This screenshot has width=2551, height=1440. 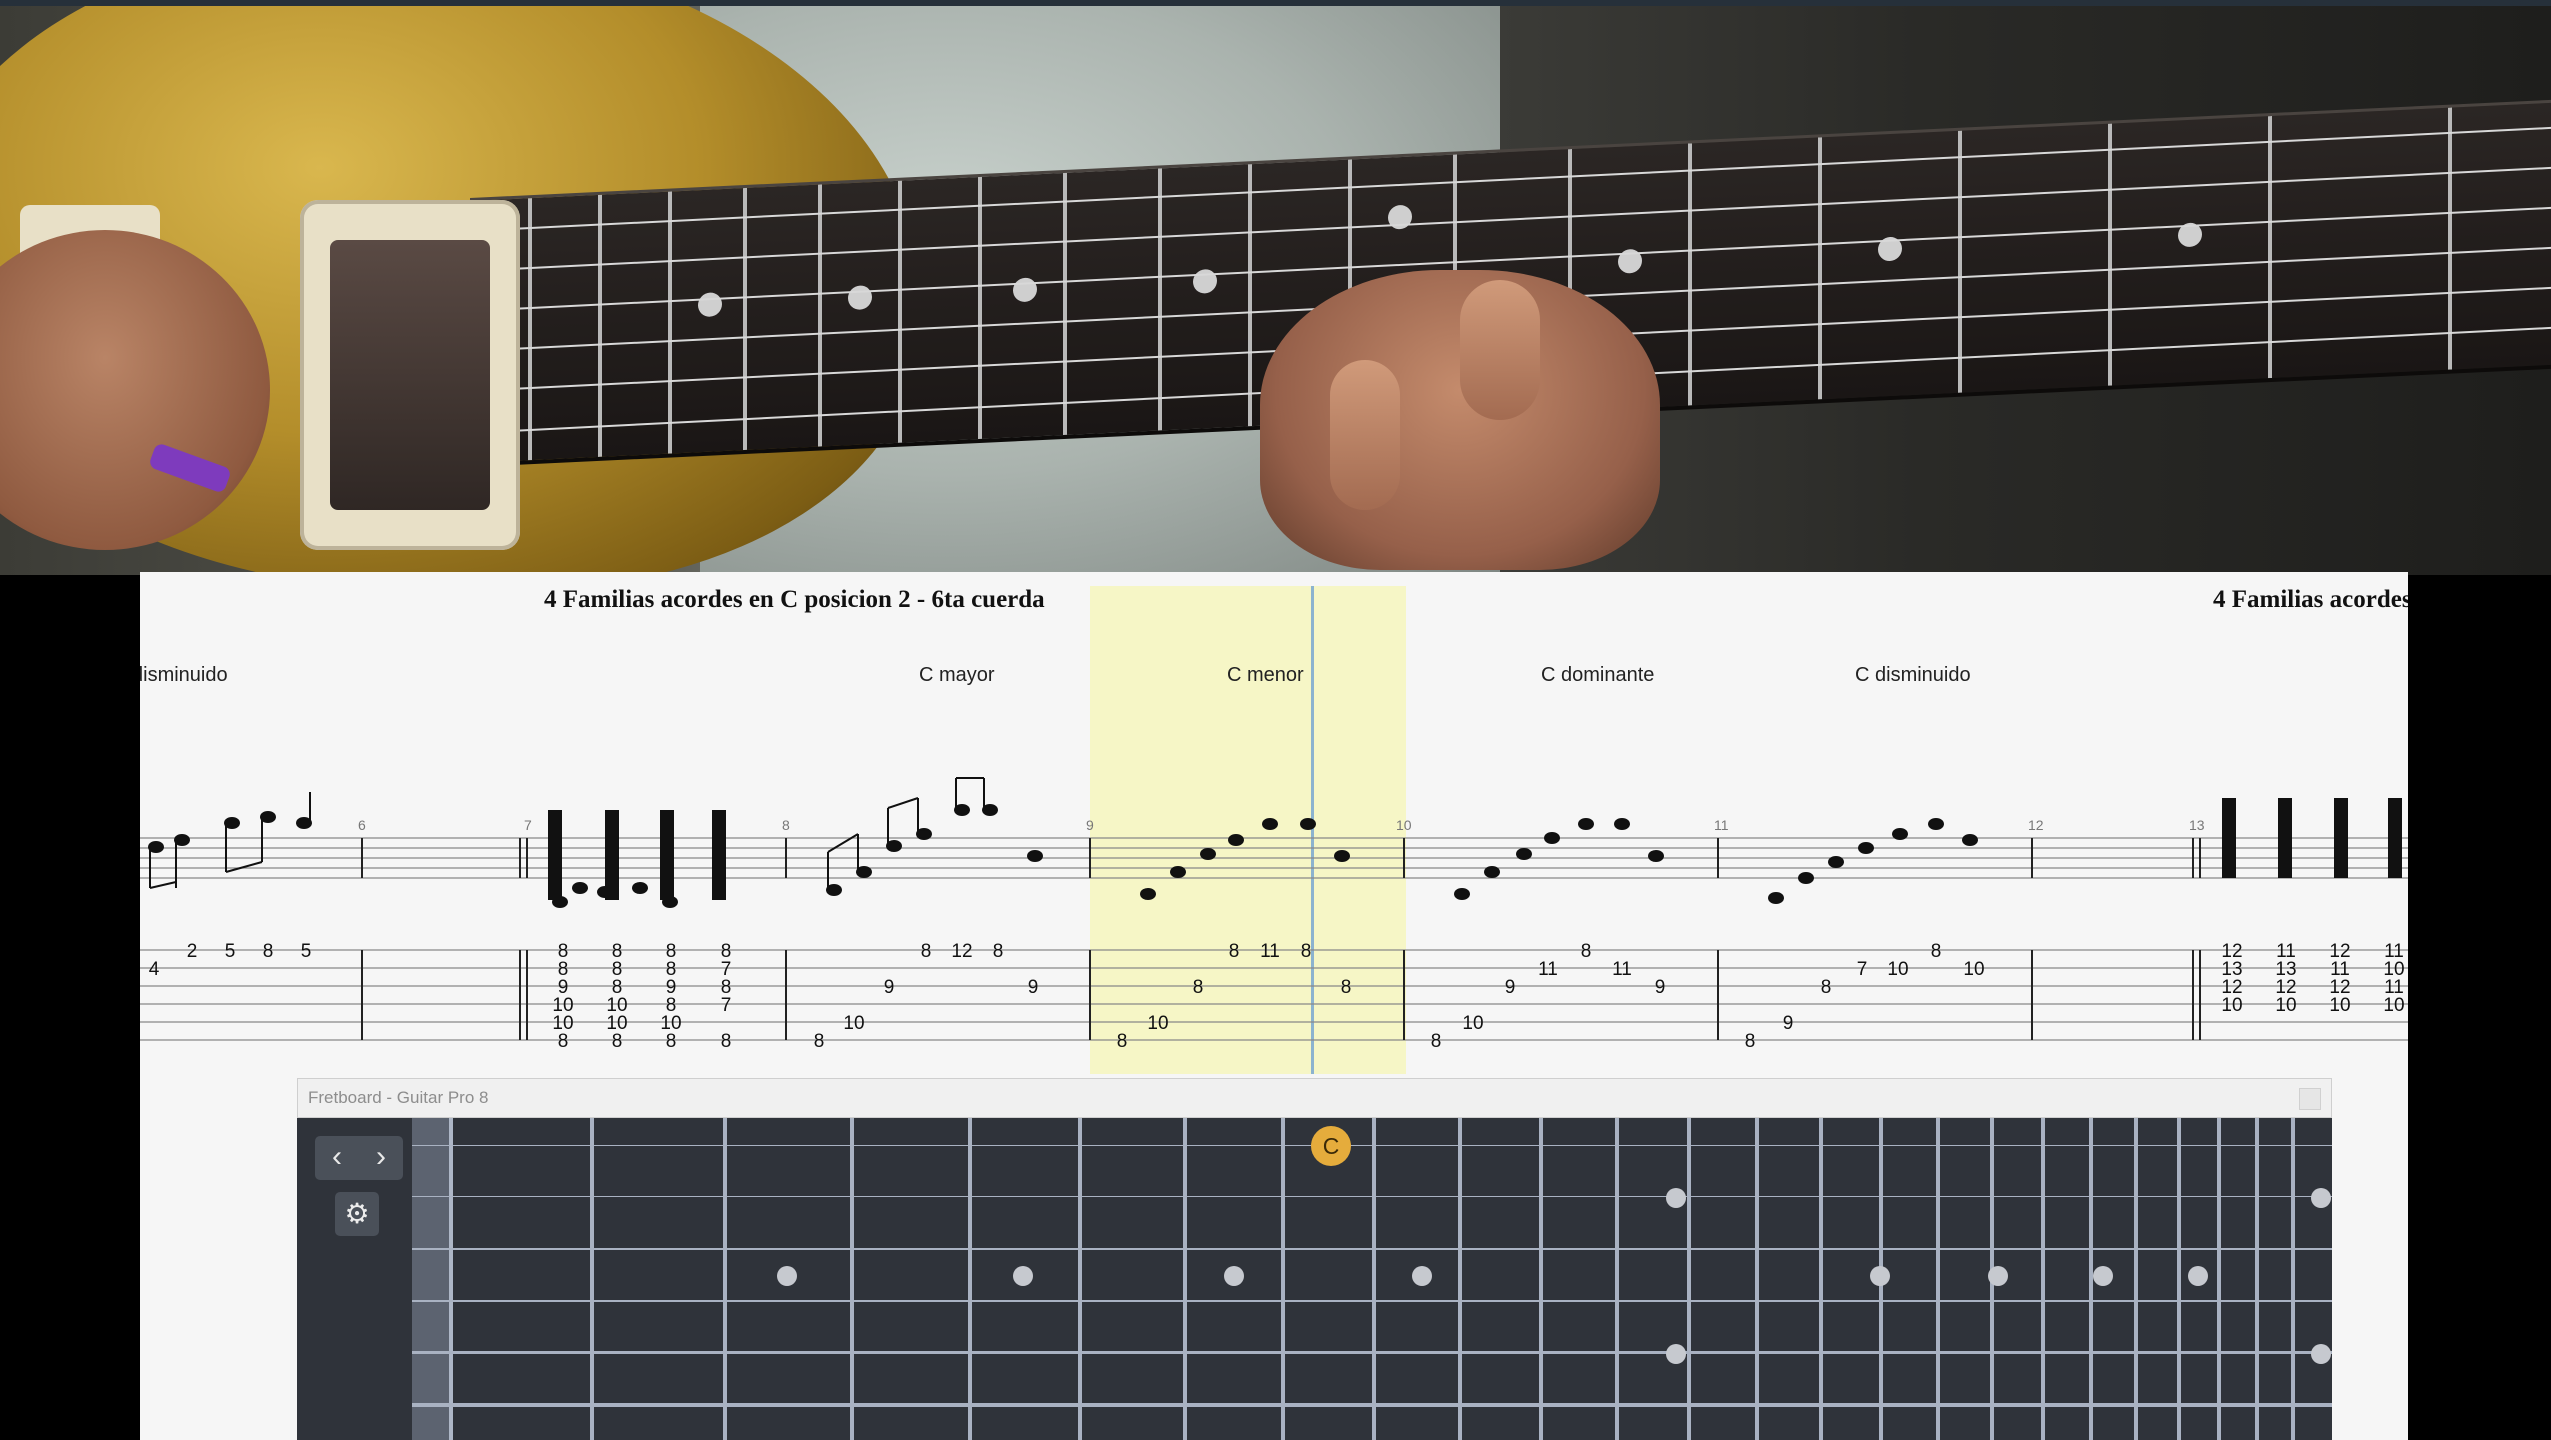 What do you see at coordinates (2036, 825) in the screenshot?
I see `bar-number: 12` at bounding box center [2036, 825].